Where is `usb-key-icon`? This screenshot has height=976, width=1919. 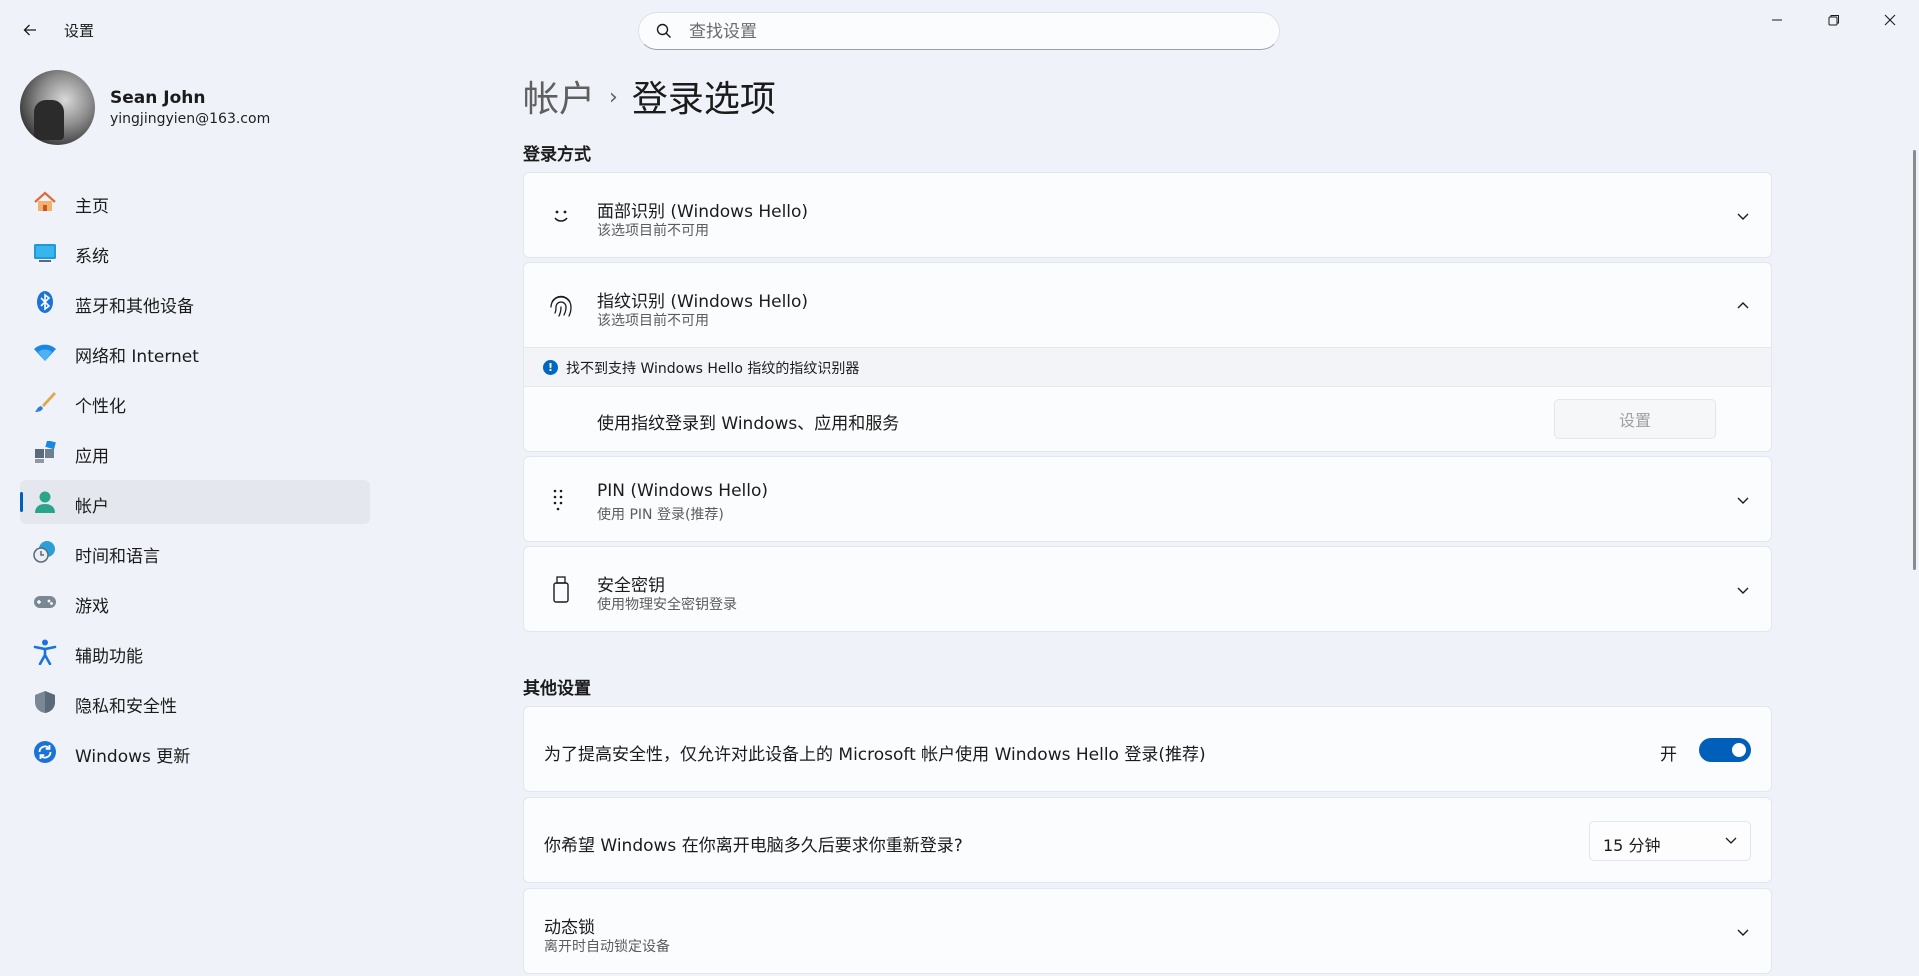 usb-key-icon is located at coordinates (561, 590).